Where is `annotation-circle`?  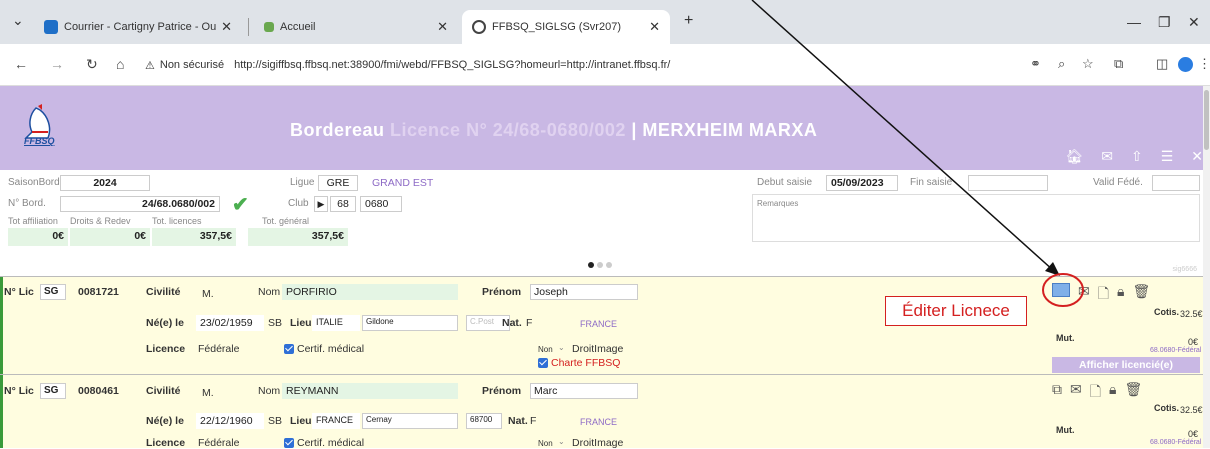 annotation-circle is located at coordinates (1063, 290).